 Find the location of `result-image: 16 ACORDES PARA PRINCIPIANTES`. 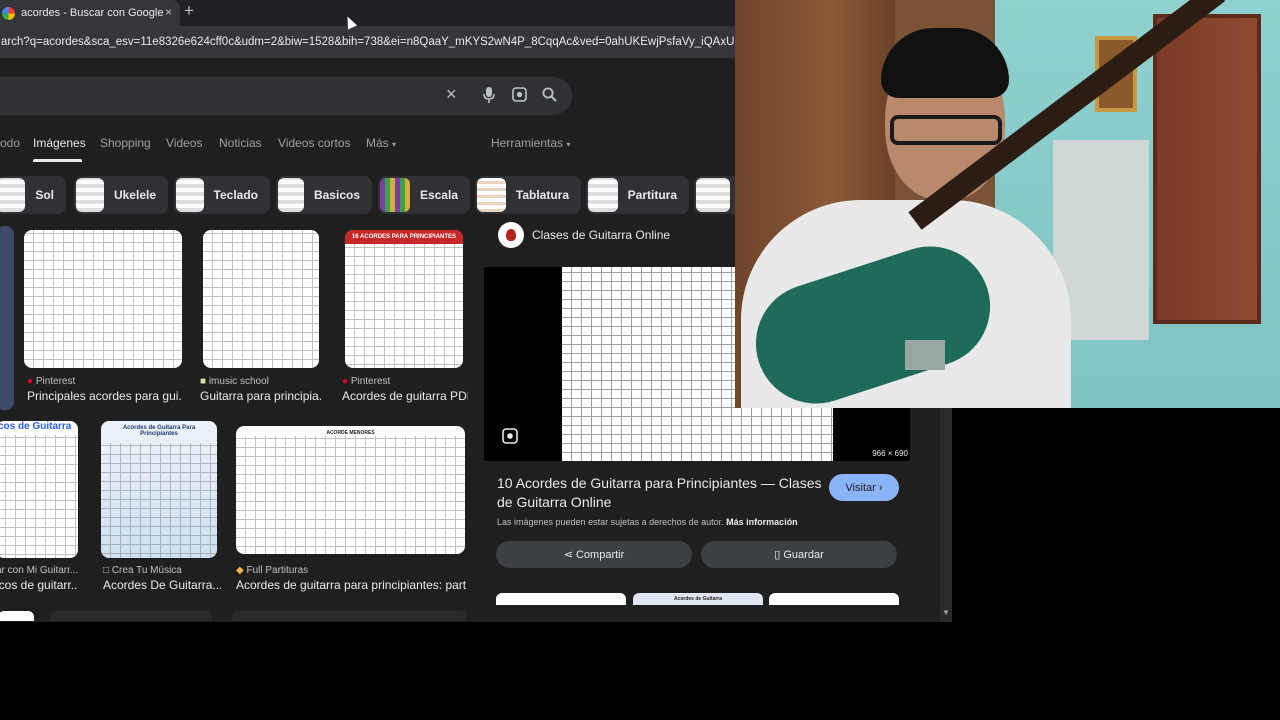

result-image: 16 ACORDES PARA PRINCIPIANTES is located at coordinates (404, 299).